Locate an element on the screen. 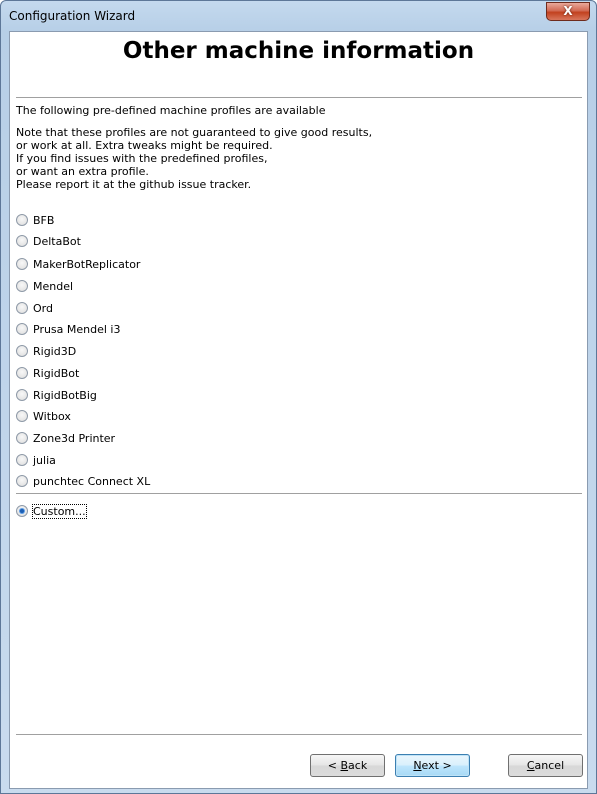 This screenshot has width=597, height=794. profile-option-deltabot: DeltaBot is located at coordinates (48, 241).